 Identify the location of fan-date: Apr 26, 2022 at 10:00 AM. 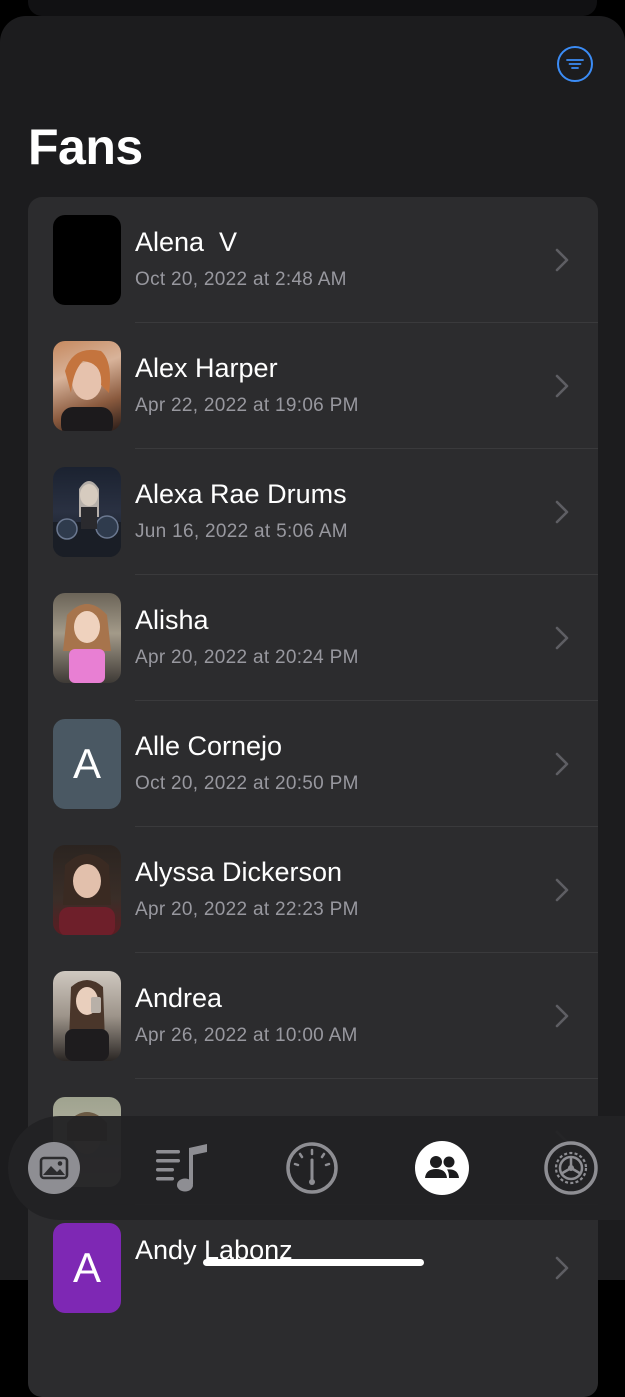
(246, 1035).